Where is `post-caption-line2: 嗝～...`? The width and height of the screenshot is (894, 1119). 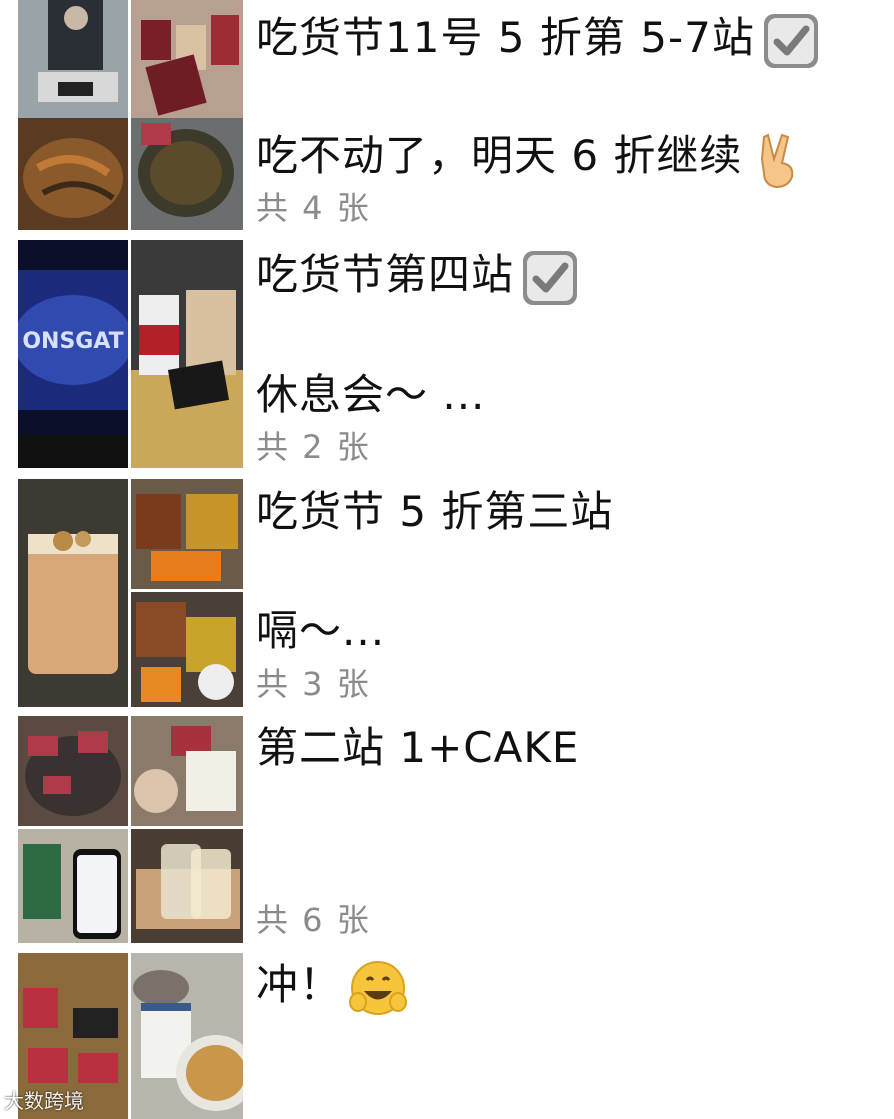 post-caption-line2: 嗝～... is located at coordinates (321, 630).